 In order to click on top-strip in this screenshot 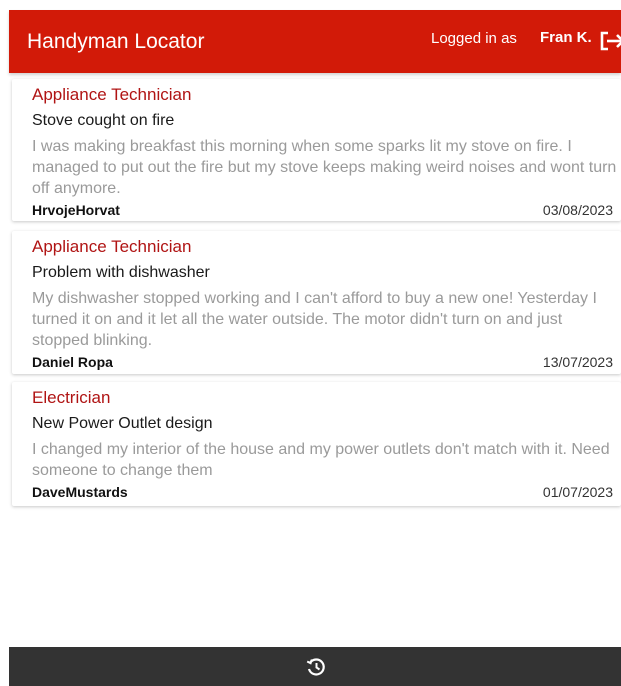, I will do `click(310, 5)`.